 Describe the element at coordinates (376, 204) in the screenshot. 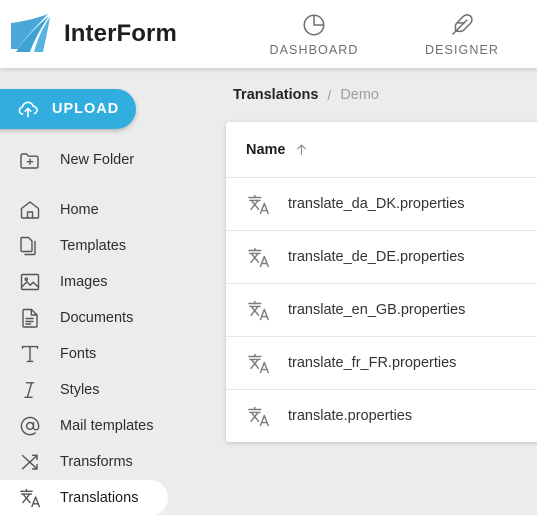

I see `file-name: translate_da_DK.properties` at that location.